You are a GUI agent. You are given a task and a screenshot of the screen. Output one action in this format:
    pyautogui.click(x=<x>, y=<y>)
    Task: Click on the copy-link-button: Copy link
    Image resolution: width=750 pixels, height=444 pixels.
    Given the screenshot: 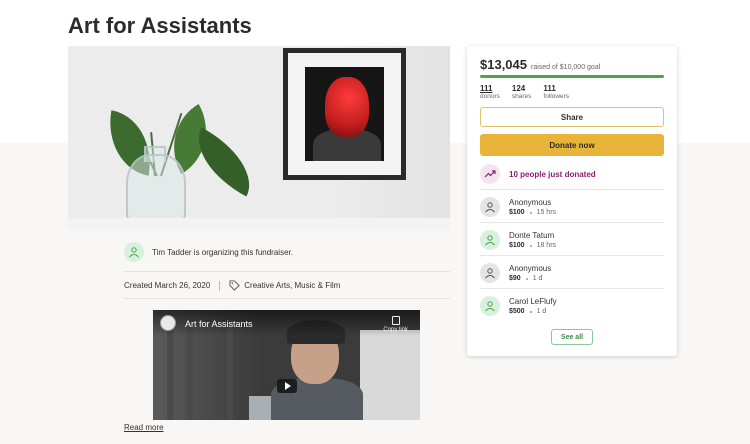 What is the action you would take?
    pyautogui.click(x=395, y=324)
    